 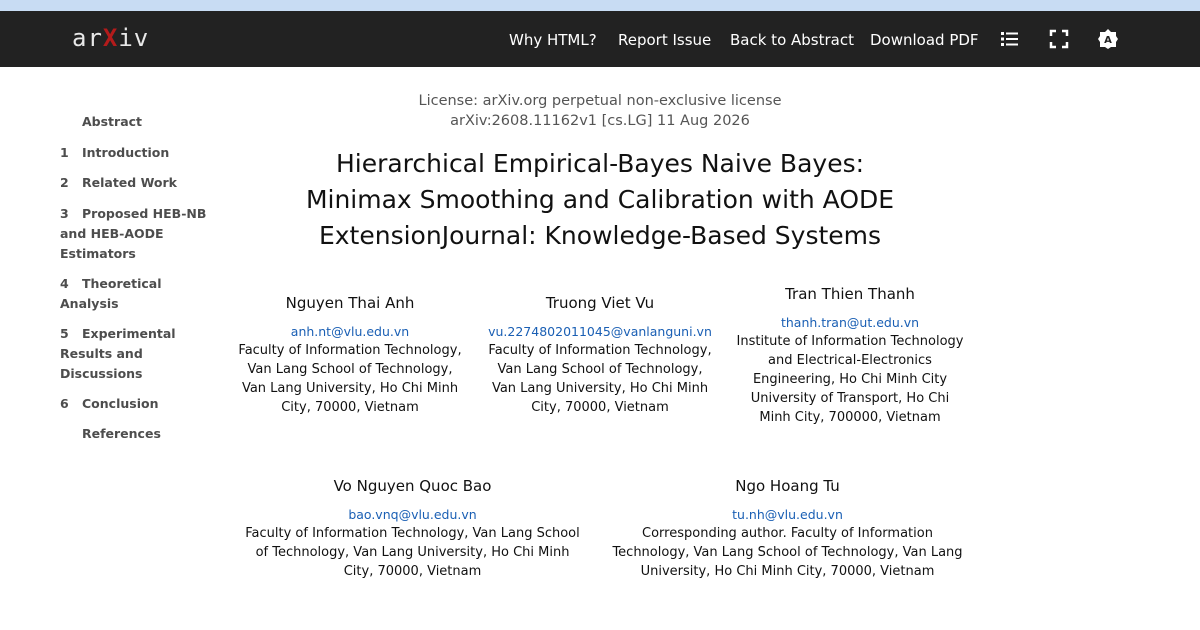 I want to click on author-name: Tran Thien Thanh, so click(x=850, y=294).